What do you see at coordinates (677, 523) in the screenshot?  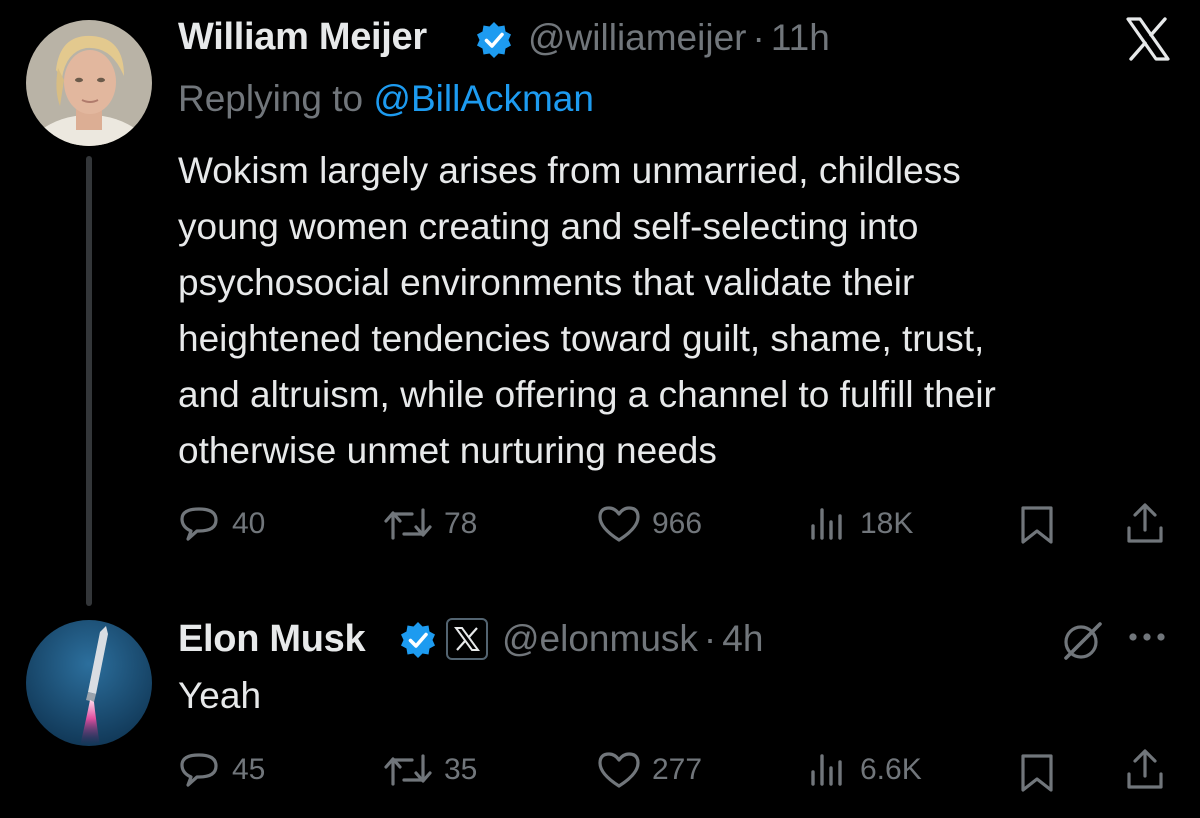 I see `like-count: 966` at bounding box center [677, 523].